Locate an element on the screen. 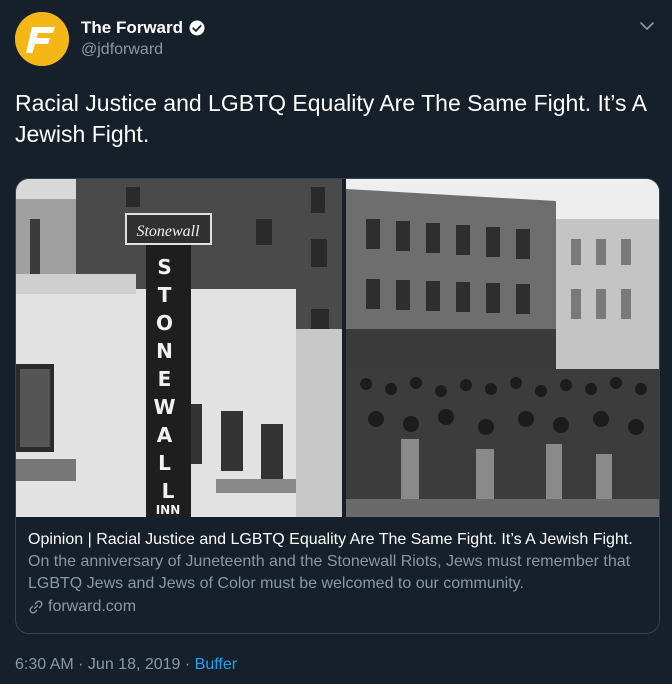 The width and height of the screenshot is (672, 684). forward-logo-icon is located at coordinates (42, 39).